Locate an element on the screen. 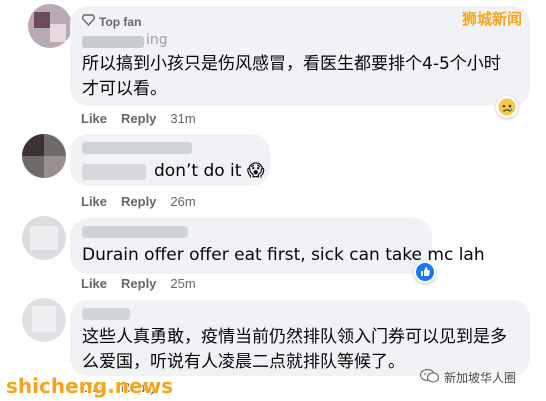 This screenshot has width=546, height=401. wechat-watermark: 新加坡华人圈 is located at coordinates (468, 377).